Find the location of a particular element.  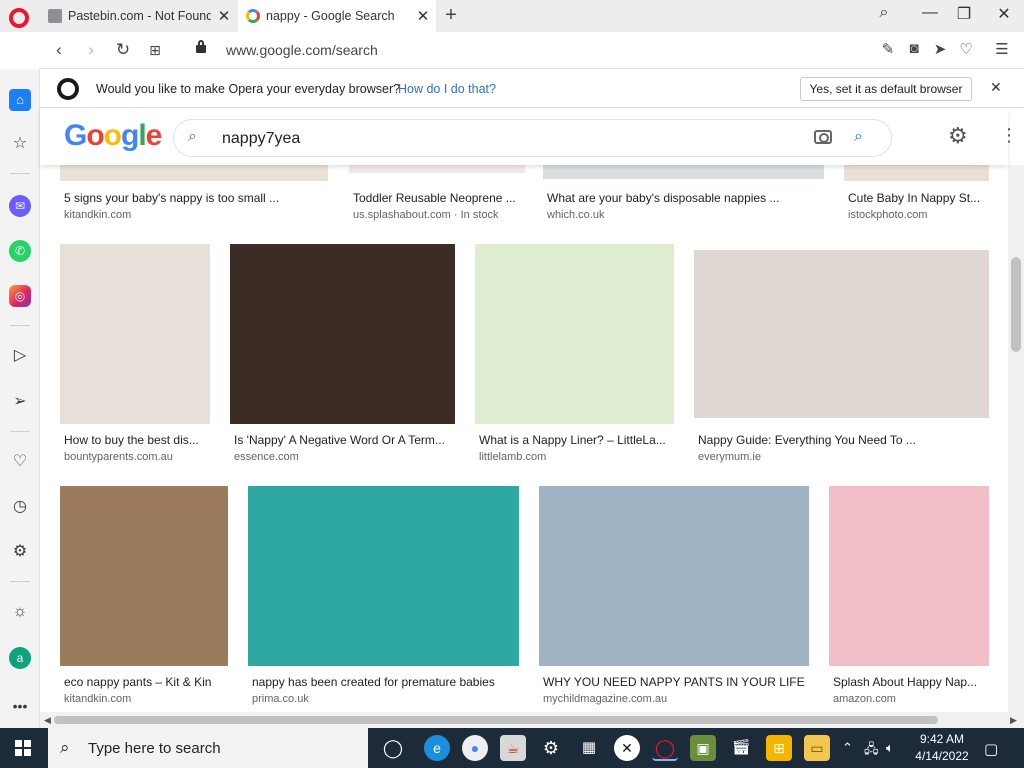

set-default-button: Yes, set it as default browser is located at coordinates (886, 89).